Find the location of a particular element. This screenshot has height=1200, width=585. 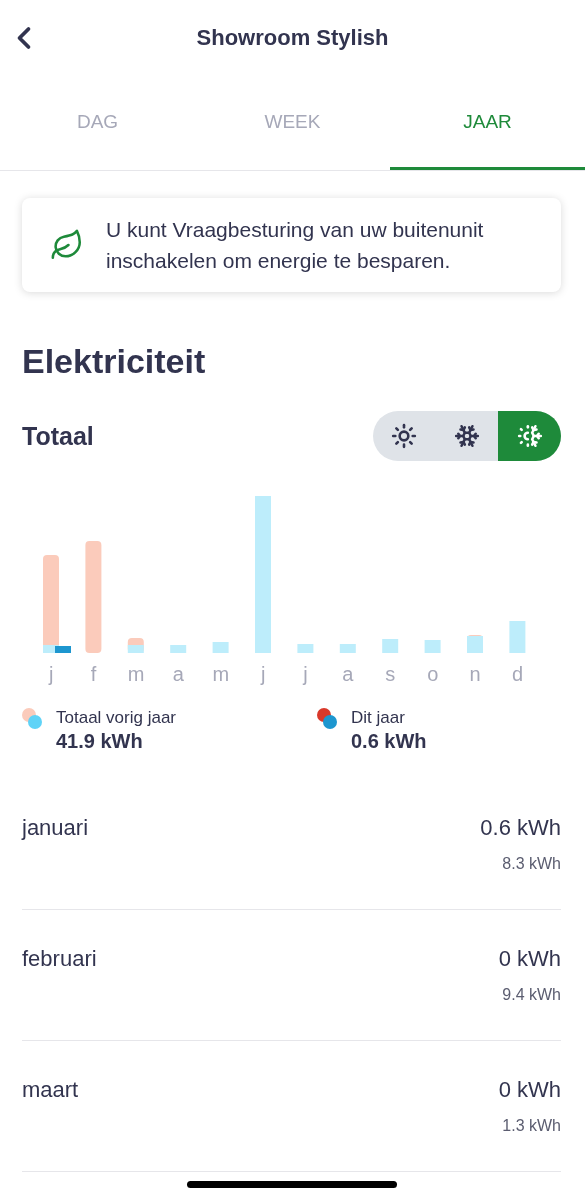

period-tab: JAAR is located at coordinates (487, 123).